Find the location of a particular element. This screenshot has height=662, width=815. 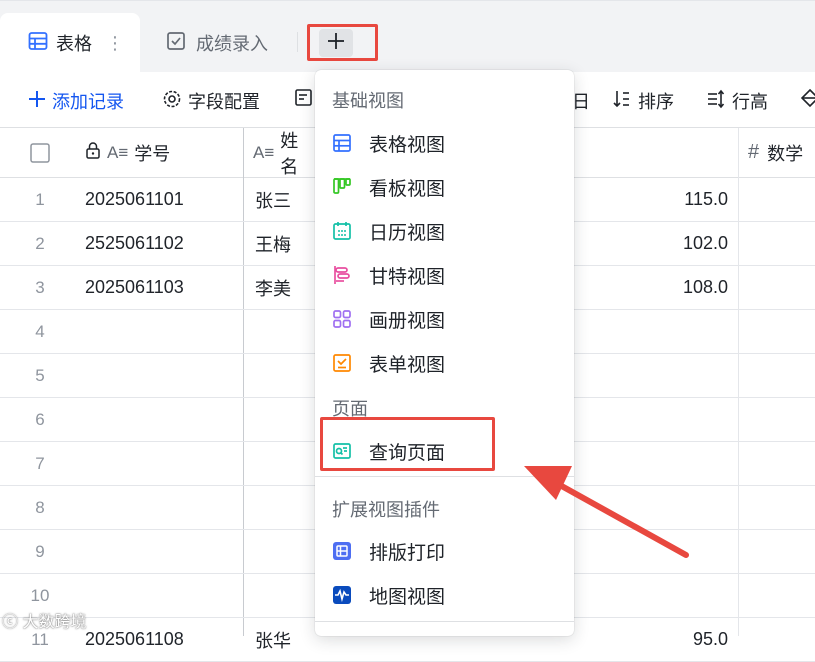

row-number: 3 is located at coordinates (40, 287).